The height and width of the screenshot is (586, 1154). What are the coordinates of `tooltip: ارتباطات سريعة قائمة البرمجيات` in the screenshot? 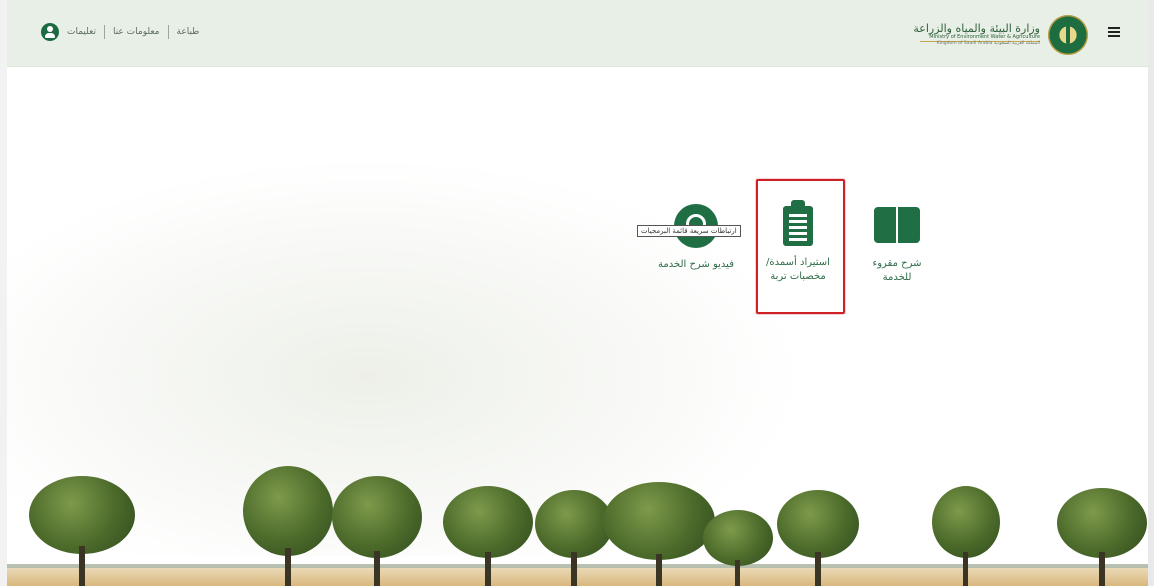 It's located at (689, 231).